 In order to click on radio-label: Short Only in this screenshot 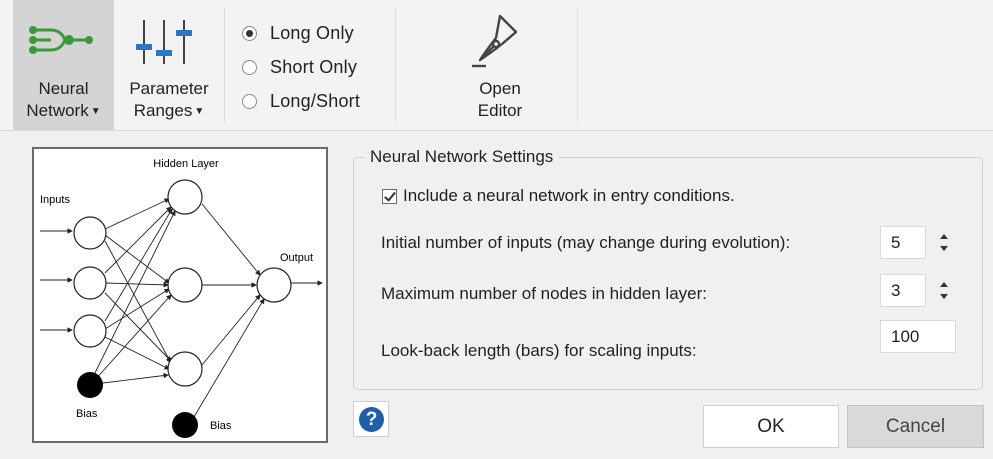, I will do `click(314, 66)`.